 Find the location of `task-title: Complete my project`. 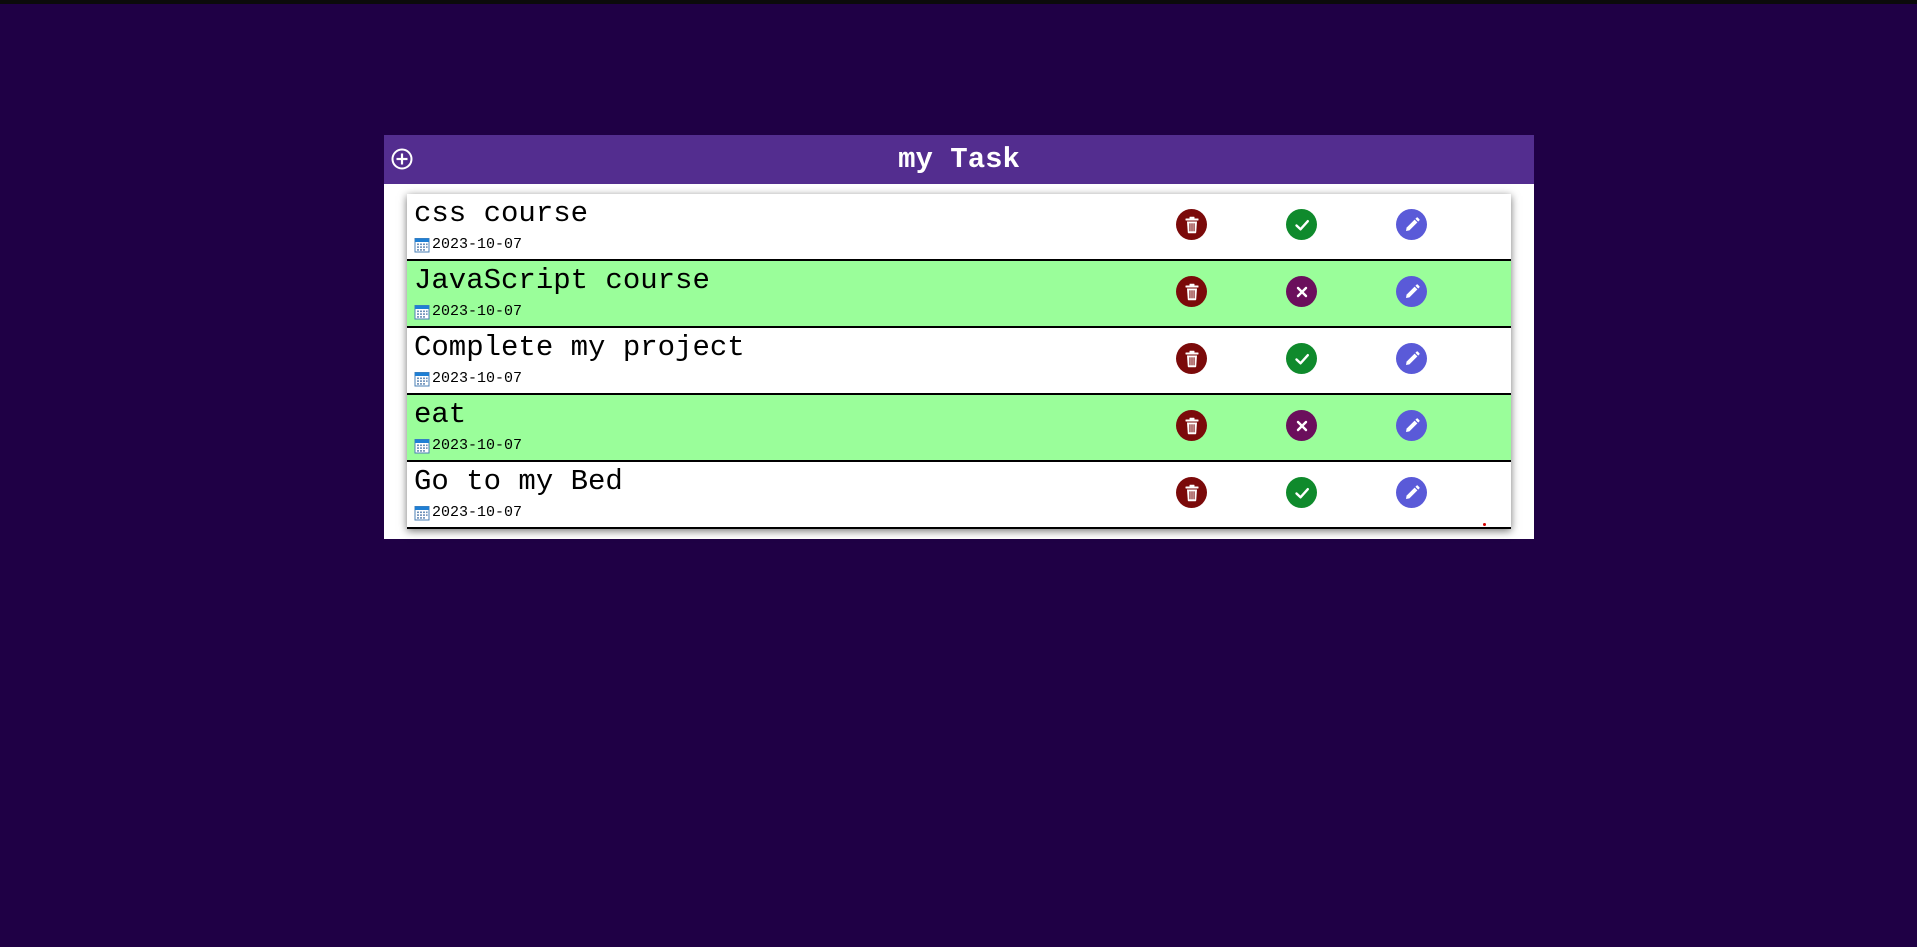

task-title: Complete my project is located at coordinates (579, 347).